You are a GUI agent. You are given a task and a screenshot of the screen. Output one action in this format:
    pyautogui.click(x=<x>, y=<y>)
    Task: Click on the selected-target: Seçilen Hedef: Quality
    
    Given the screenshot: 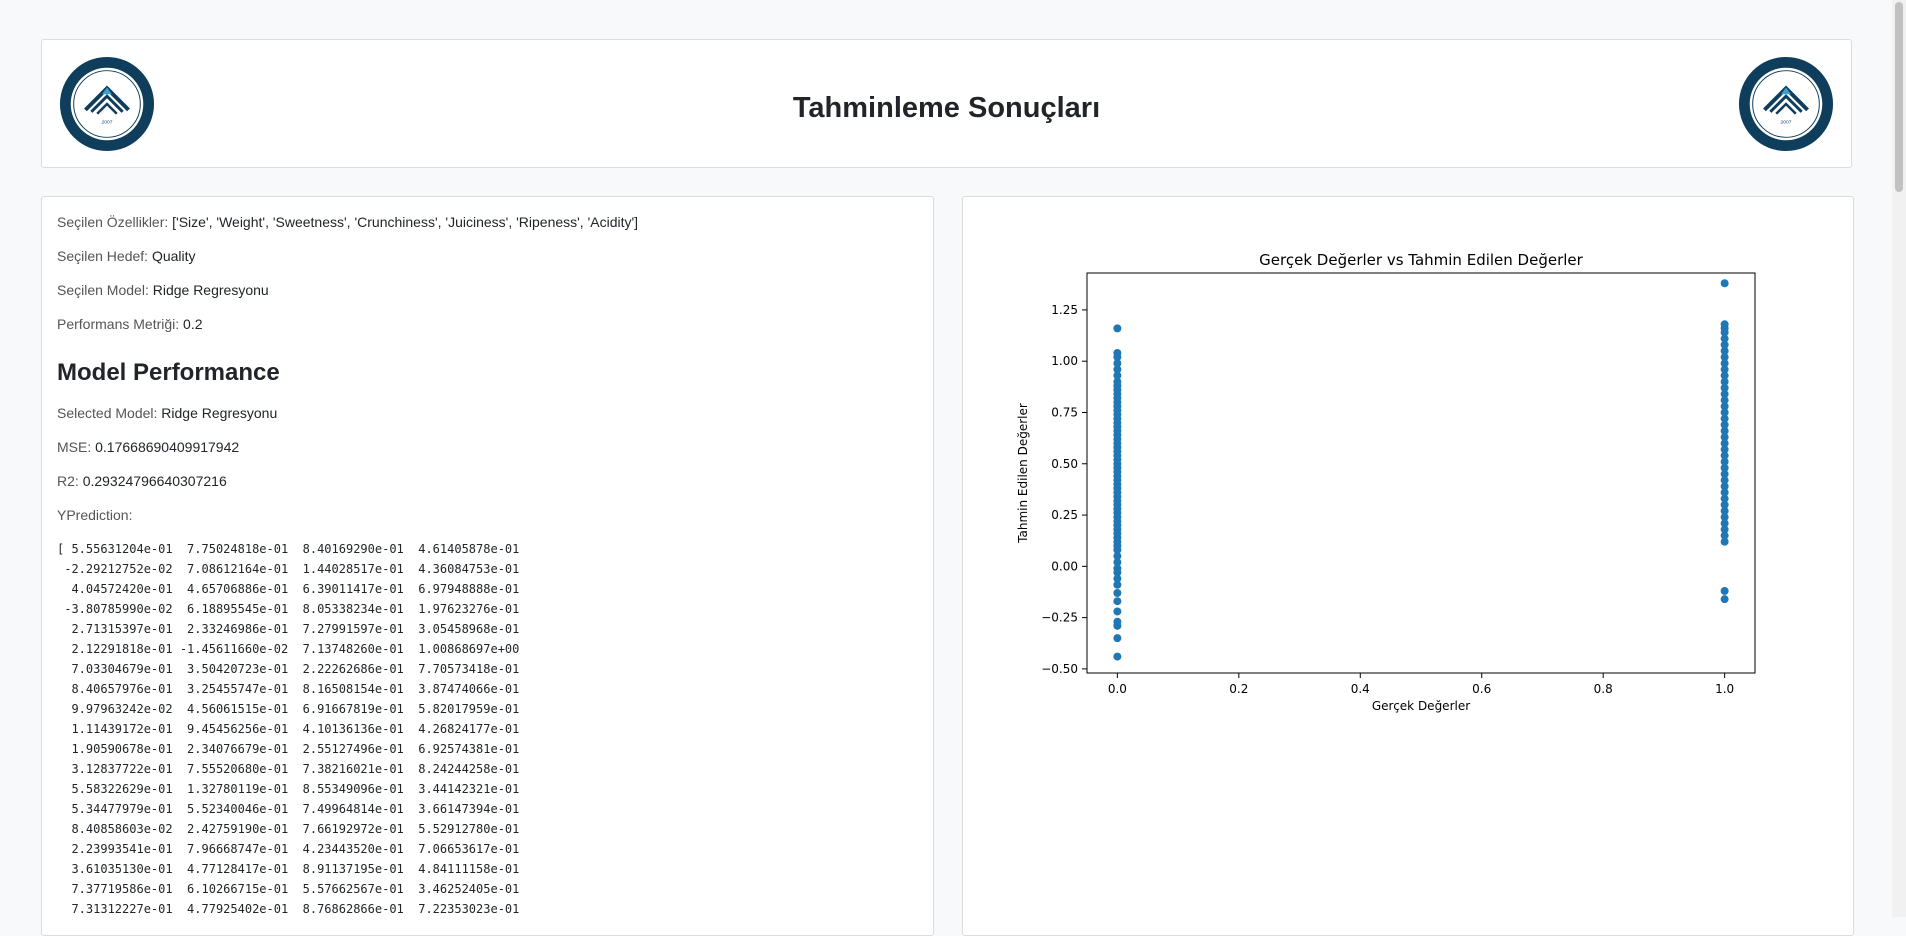 What is the action you would take?
    pyautogui.click(x=126, y=256)
    